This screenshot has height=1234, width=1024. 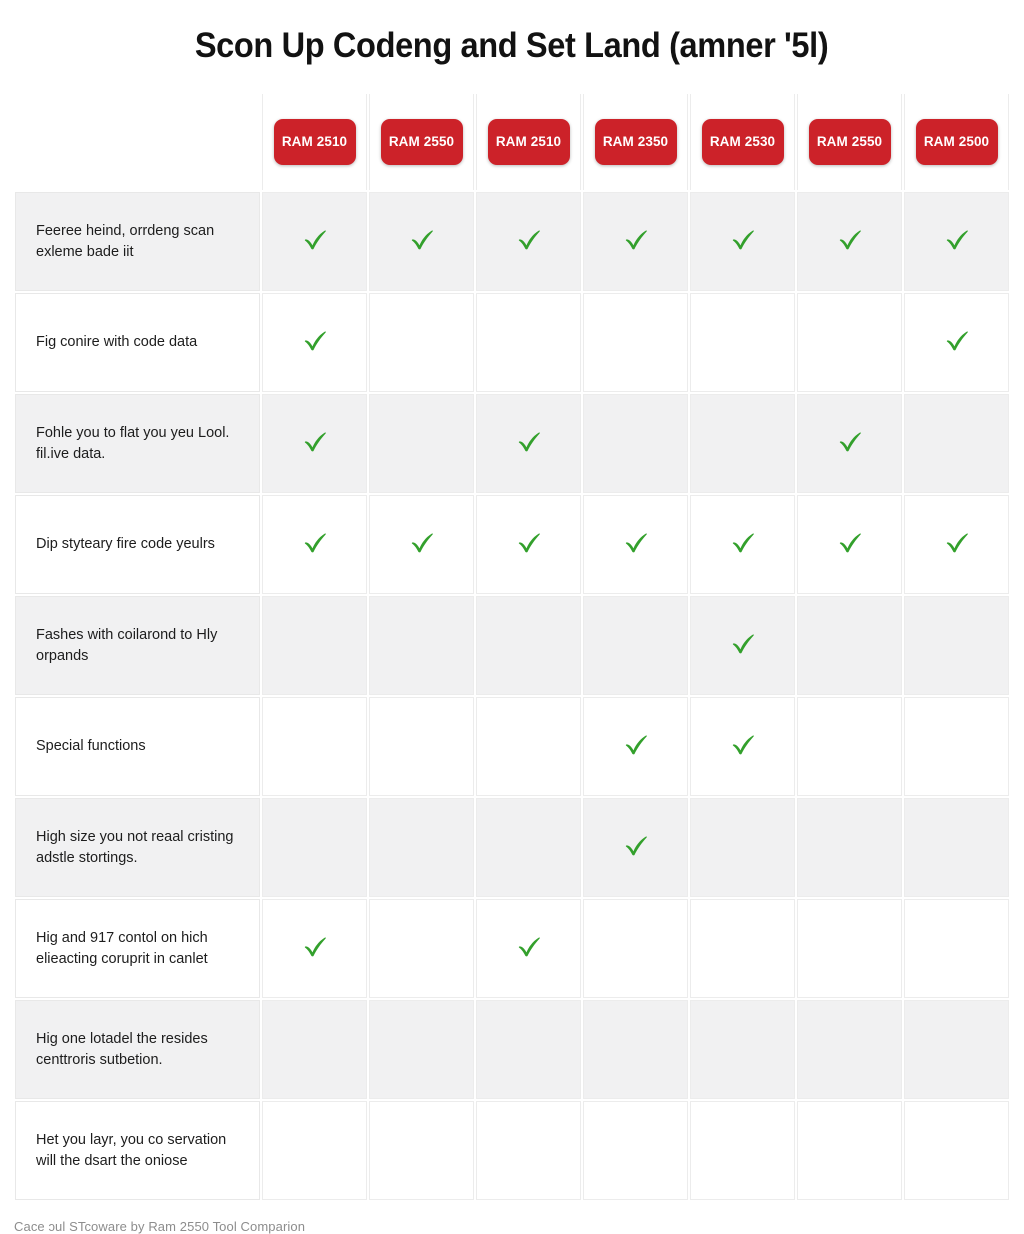 I want to click on column-badge: RAM 2350, so click(x=635, y=142).